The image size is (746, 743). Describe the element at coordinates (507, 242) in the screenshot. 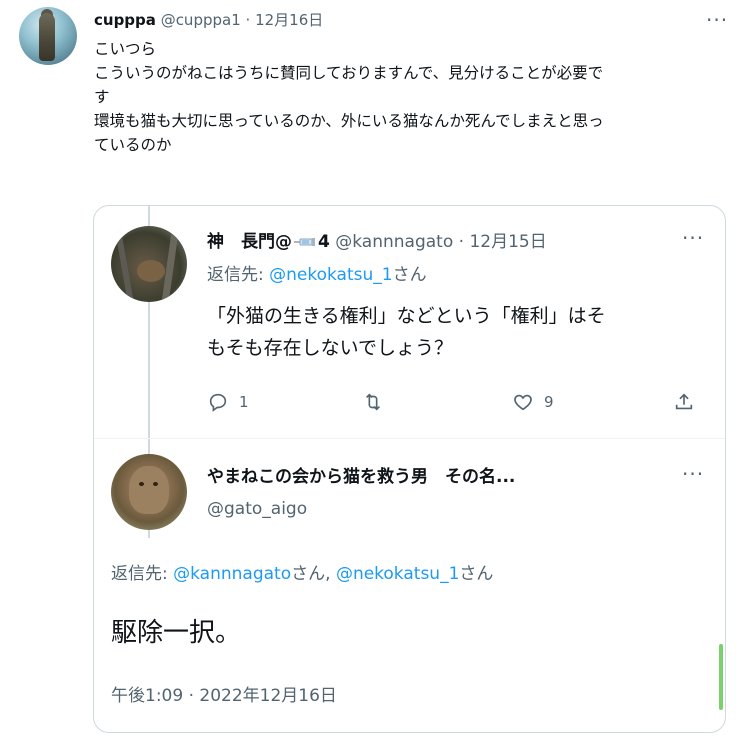

I see `quoted-date: 12月15日` at that location.